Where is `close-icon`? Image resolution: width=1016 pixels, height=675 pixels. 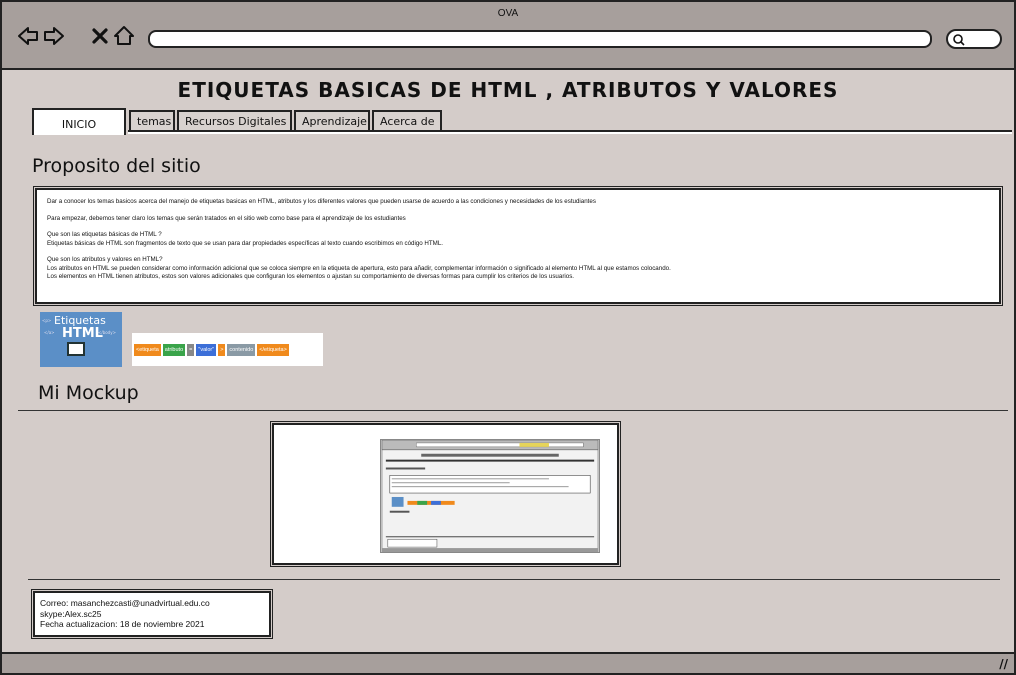 close-icon is located at coordinates (100, 36).